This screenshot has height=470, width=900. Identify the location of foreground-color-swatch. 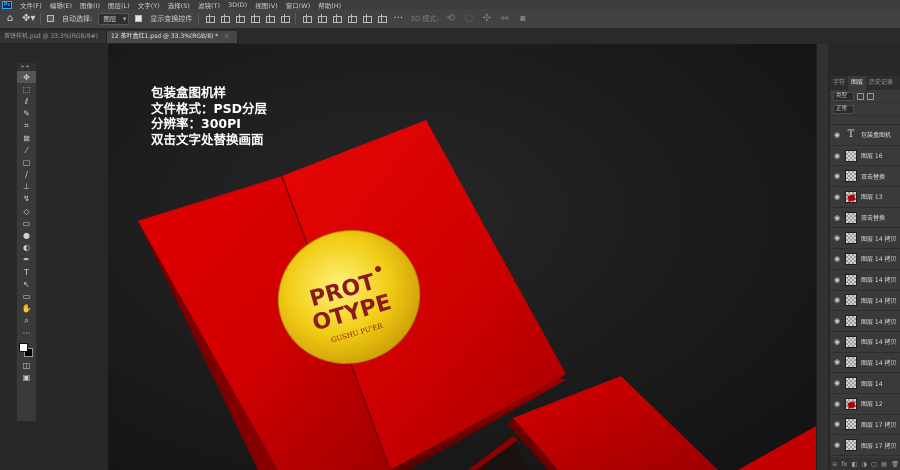
(23, 348).